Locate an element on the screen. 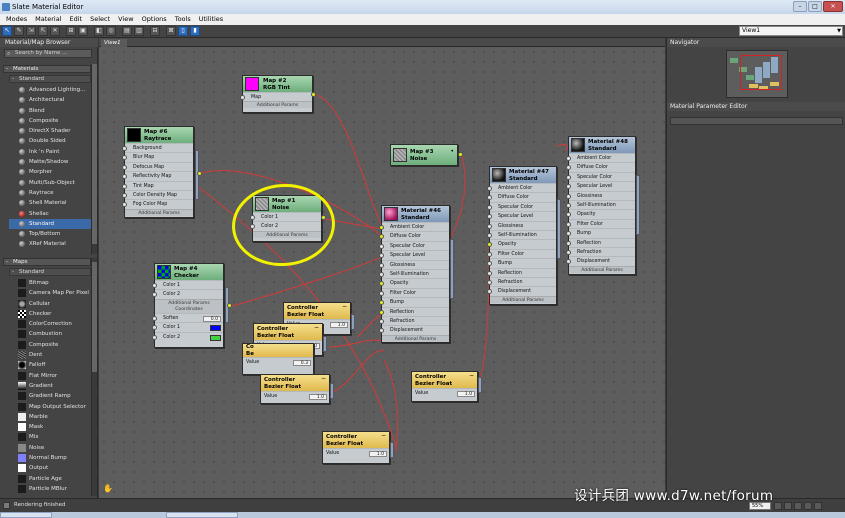 The width and height of the screenshot is (845, 518). browser-item-directx-shader: DirectX Shader is located at coordinates (50, 131).